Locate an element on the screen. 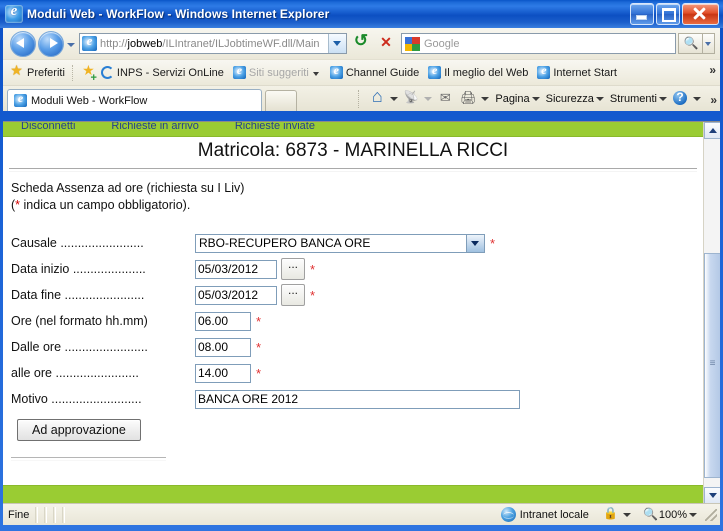  nav-link-richieste-inviate: Richieste inviate is located at coordinates (275, 127).